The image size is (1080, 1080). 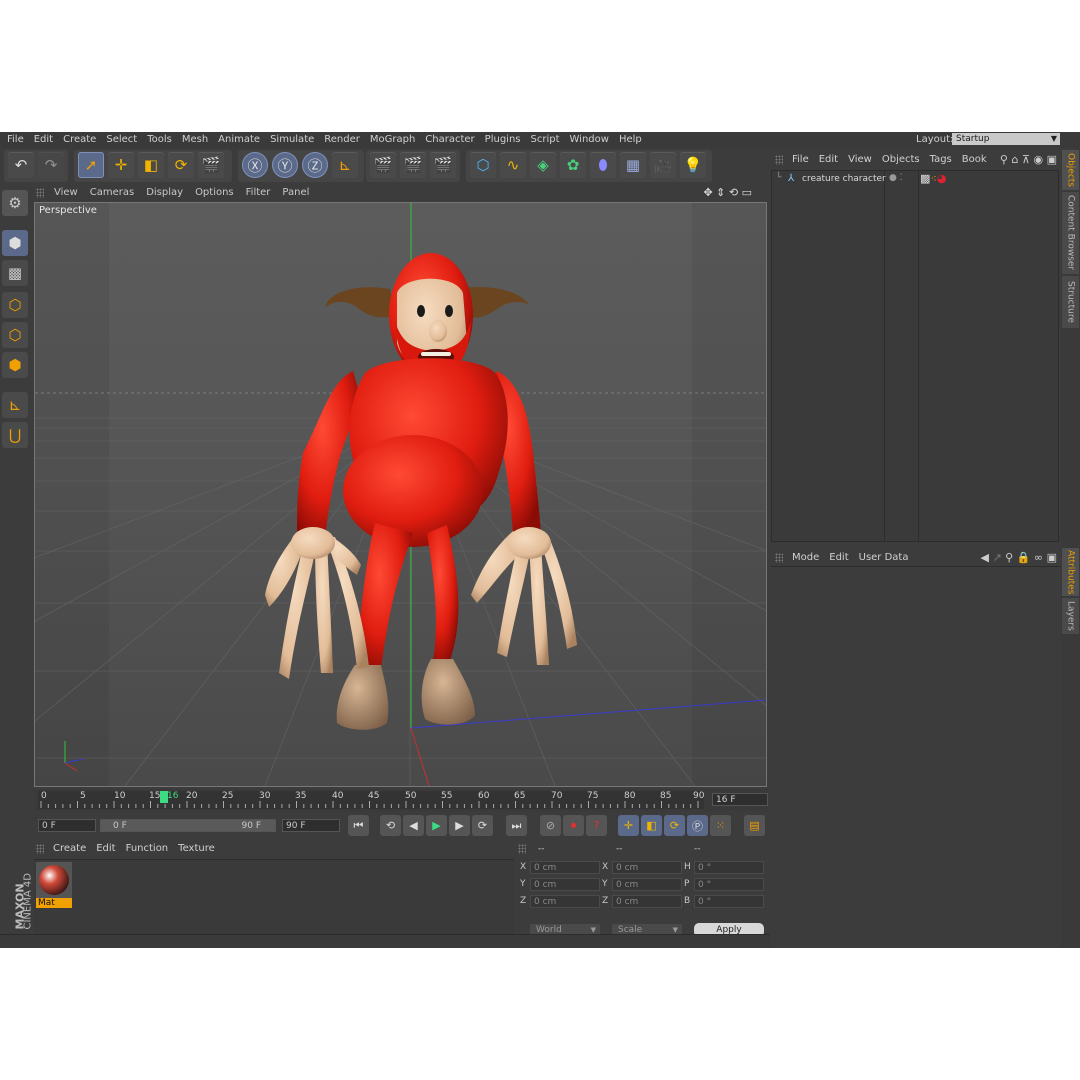 I want to click on previous-frame-button: ◀, so click(x=413, y=825).